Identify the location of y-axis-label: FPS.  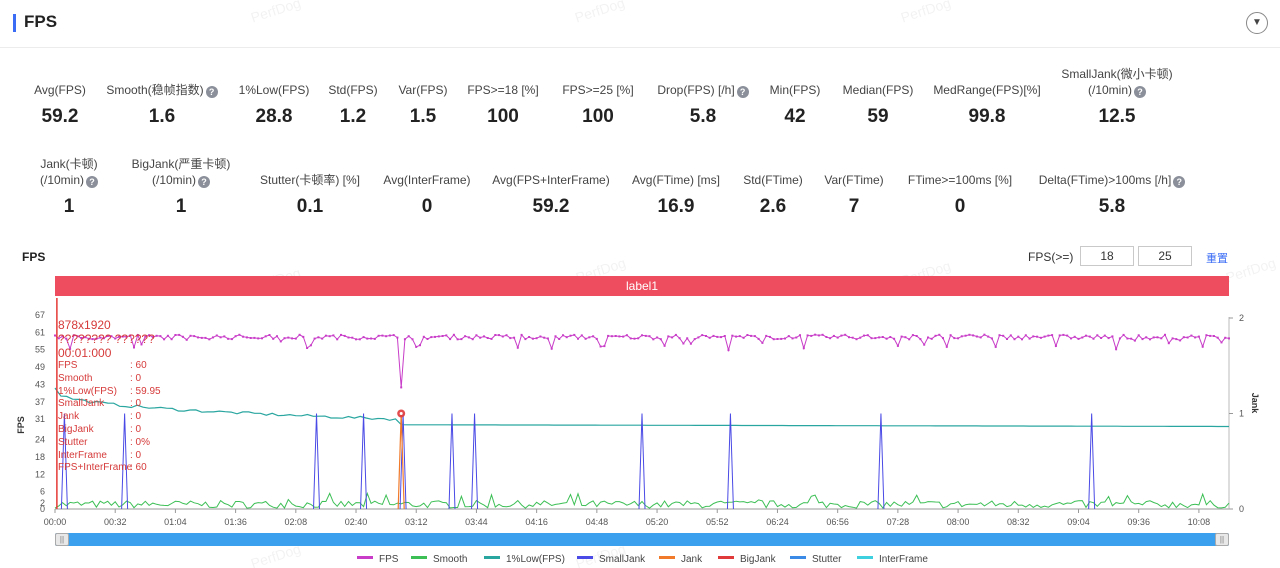
(21, 425).